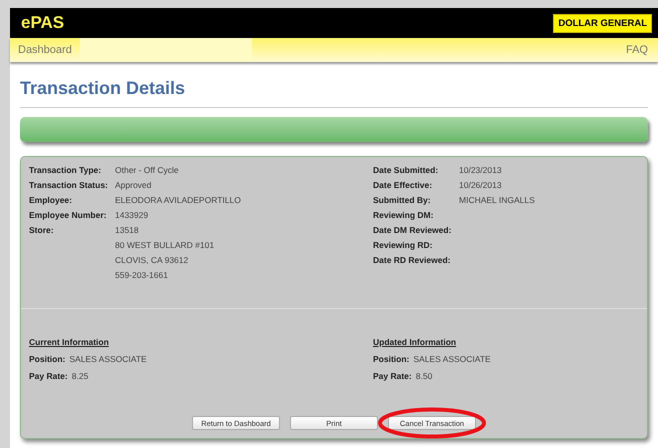 Image resolution: width=658 pixels, height=448 pixels. I want to click on field-value: 10/26/2013, so click(481, 185).